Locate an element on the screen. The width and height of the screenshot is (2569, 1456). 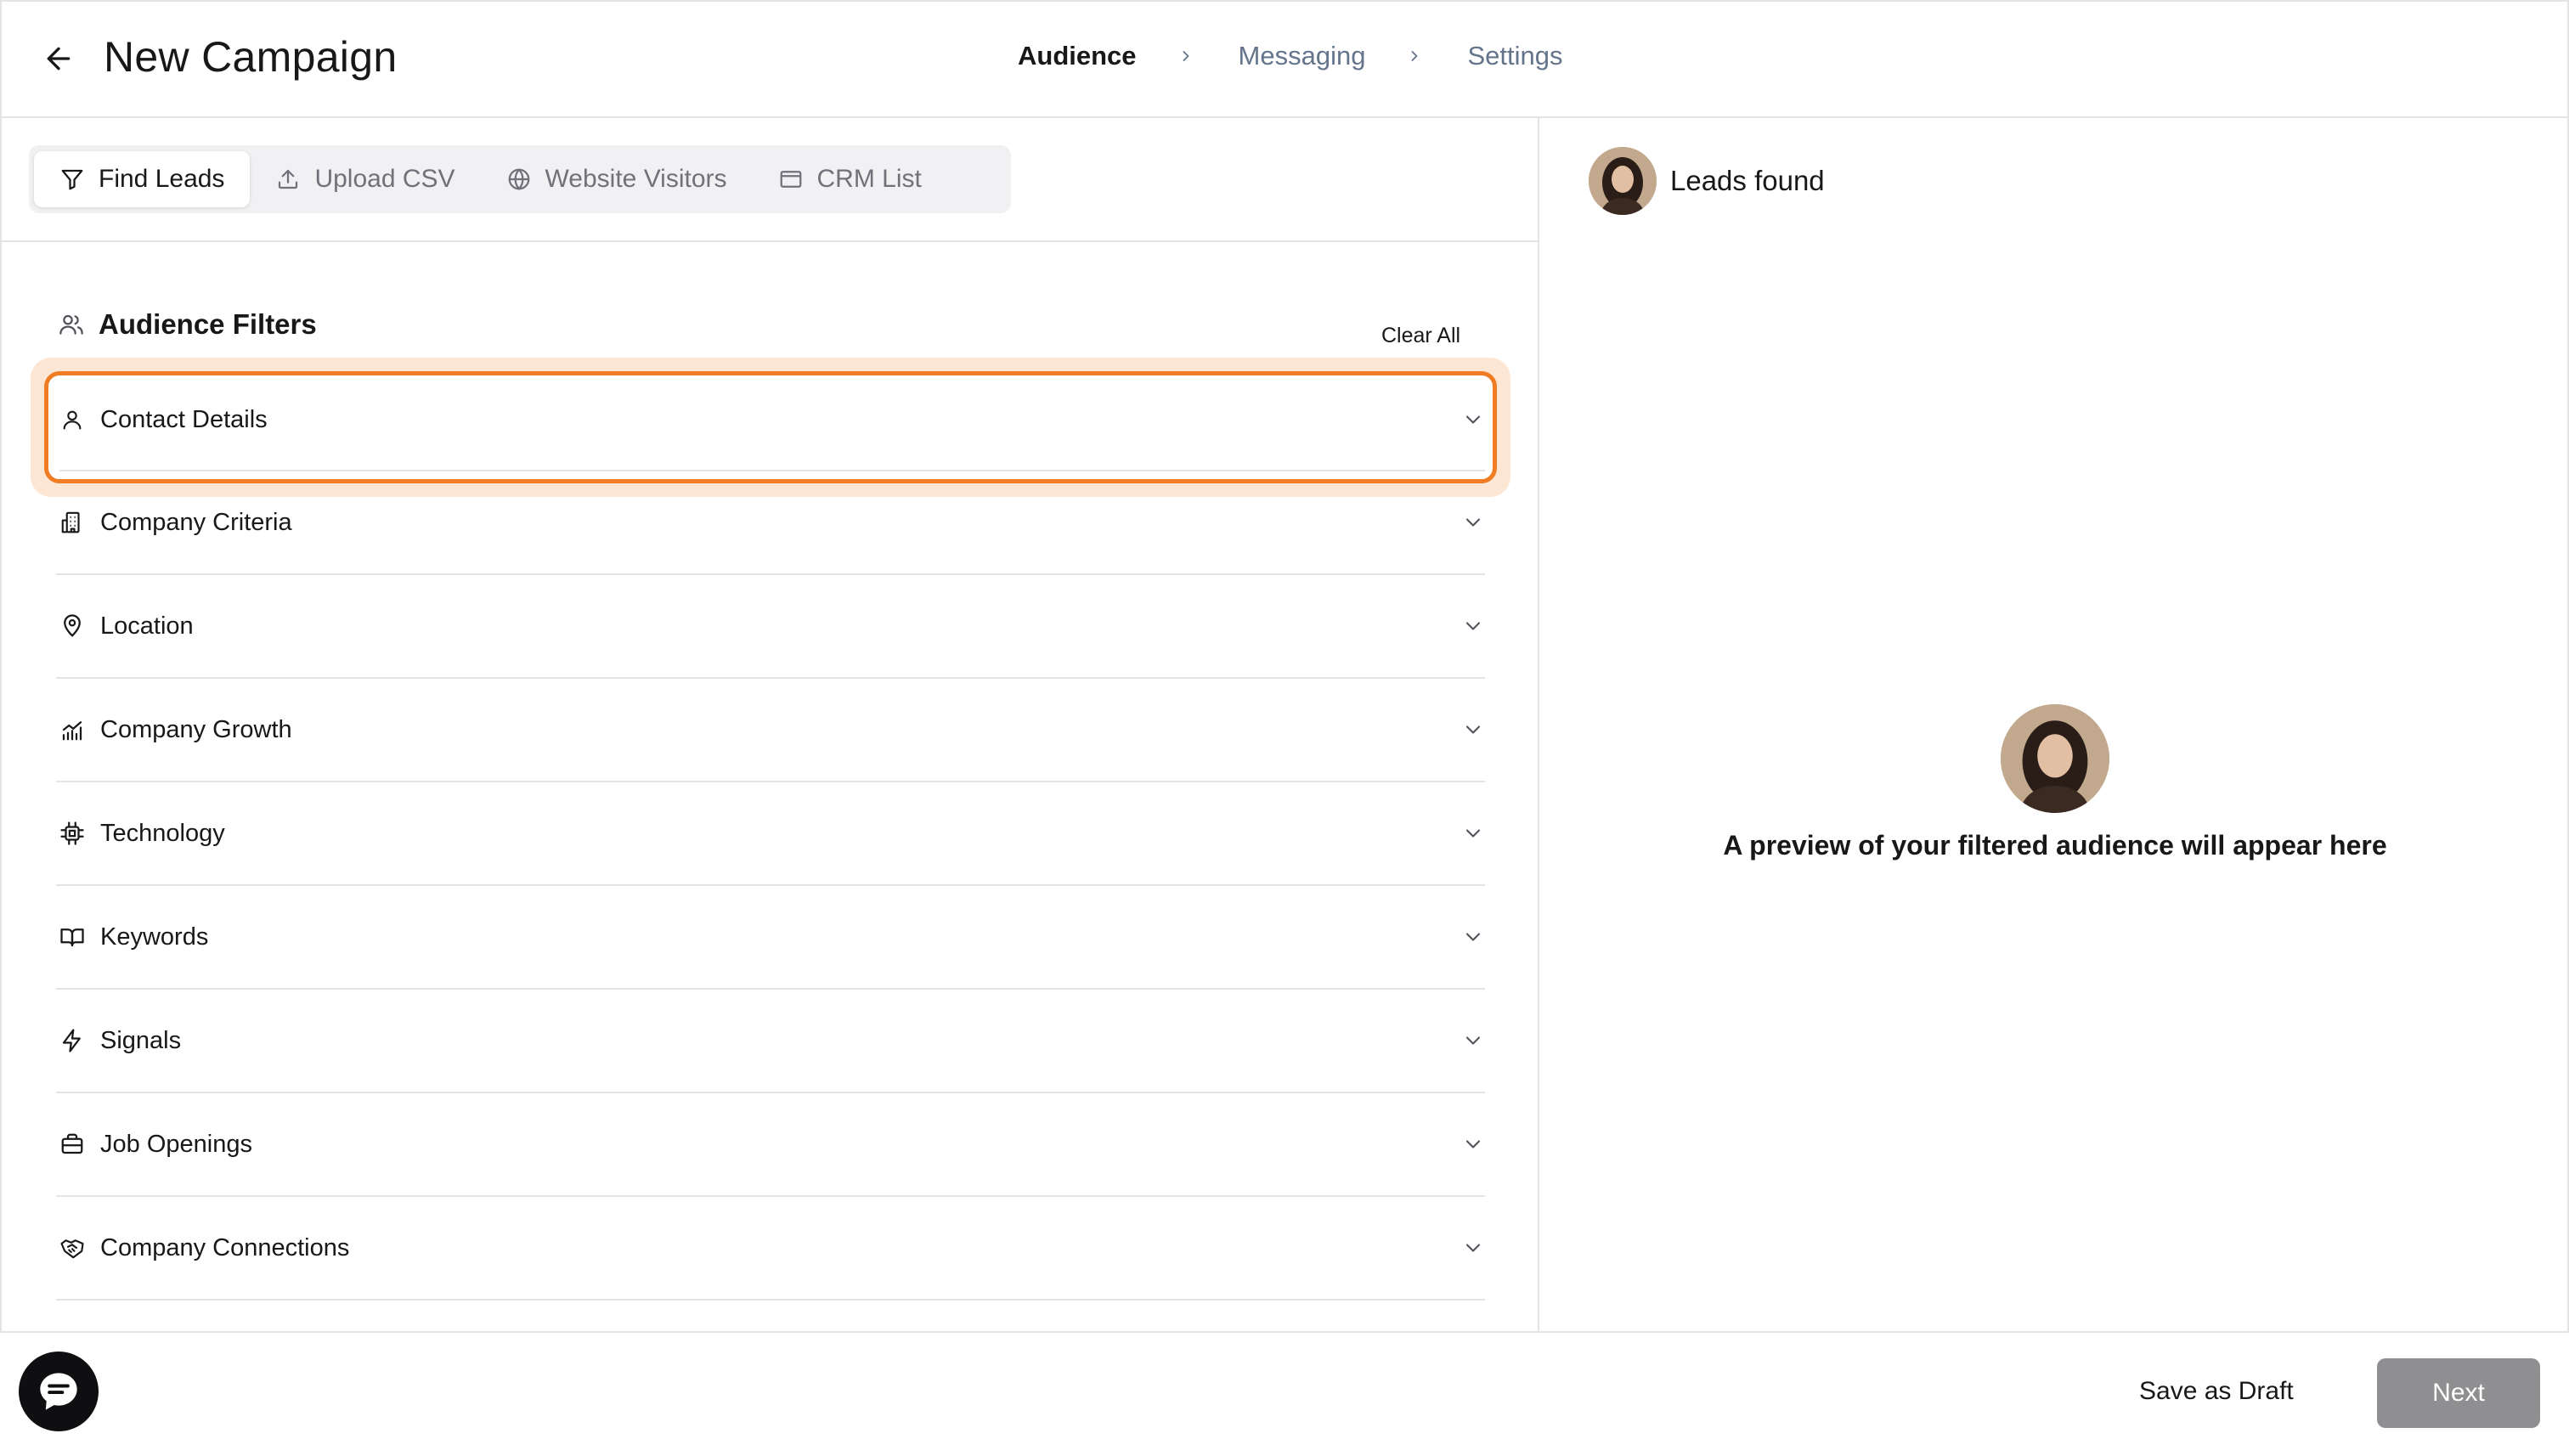
save-draft-button: Save as Draft is located at coordinates (2217, 1392).